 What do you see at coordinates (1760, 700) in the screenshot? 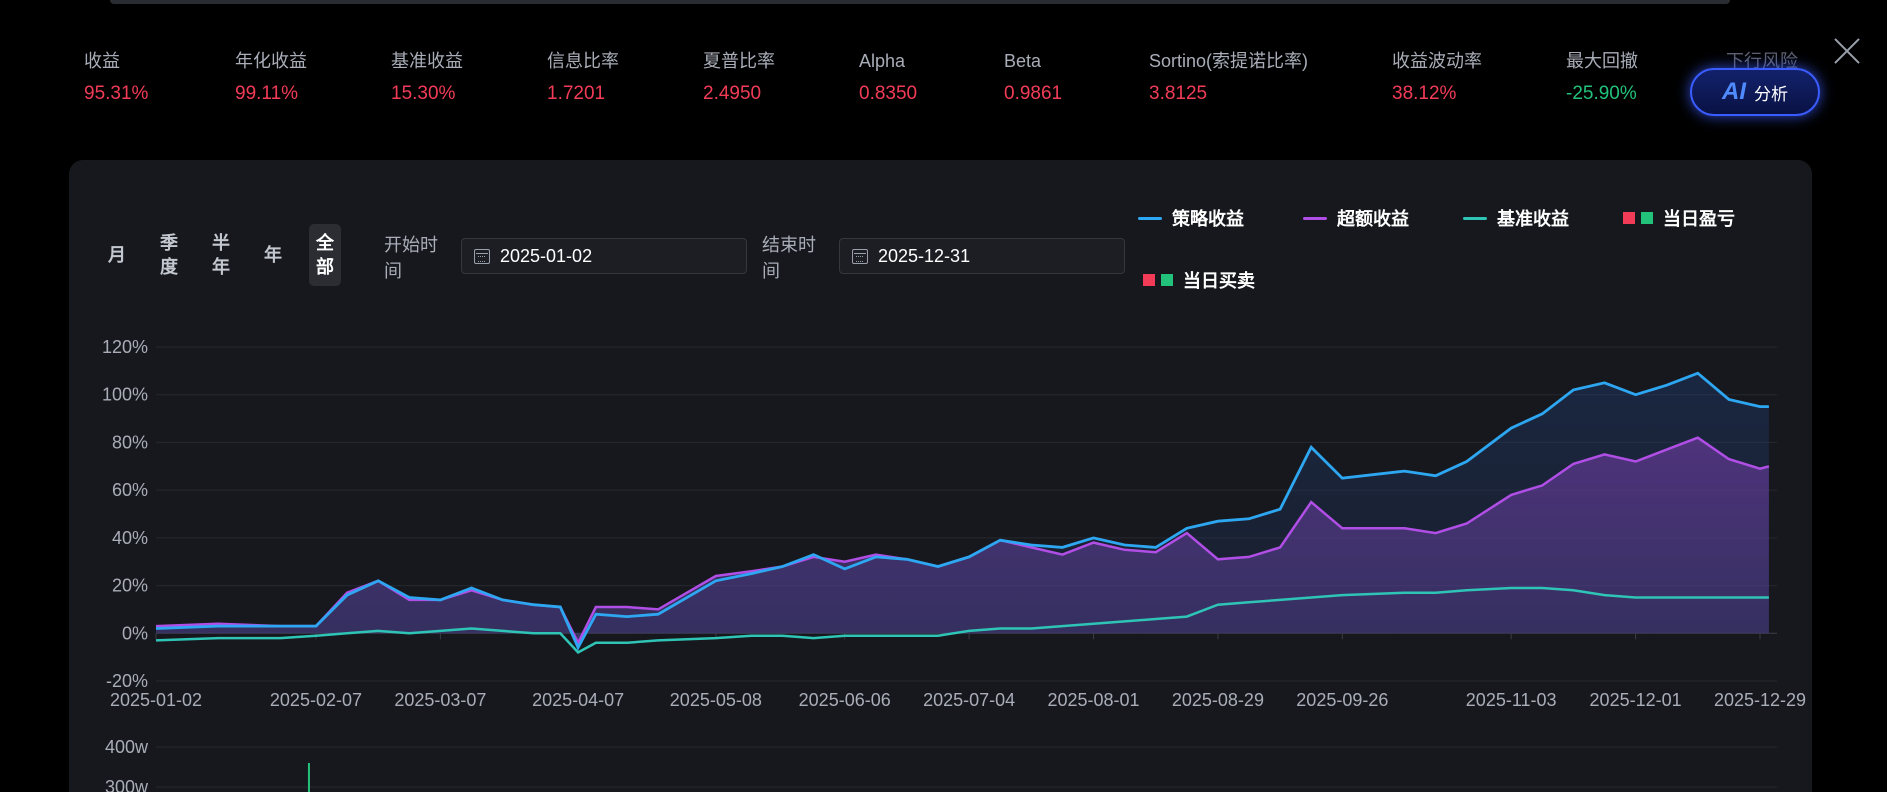
I see `x-tick-label: 2025-12-29` at bounding box center [1760, 700].